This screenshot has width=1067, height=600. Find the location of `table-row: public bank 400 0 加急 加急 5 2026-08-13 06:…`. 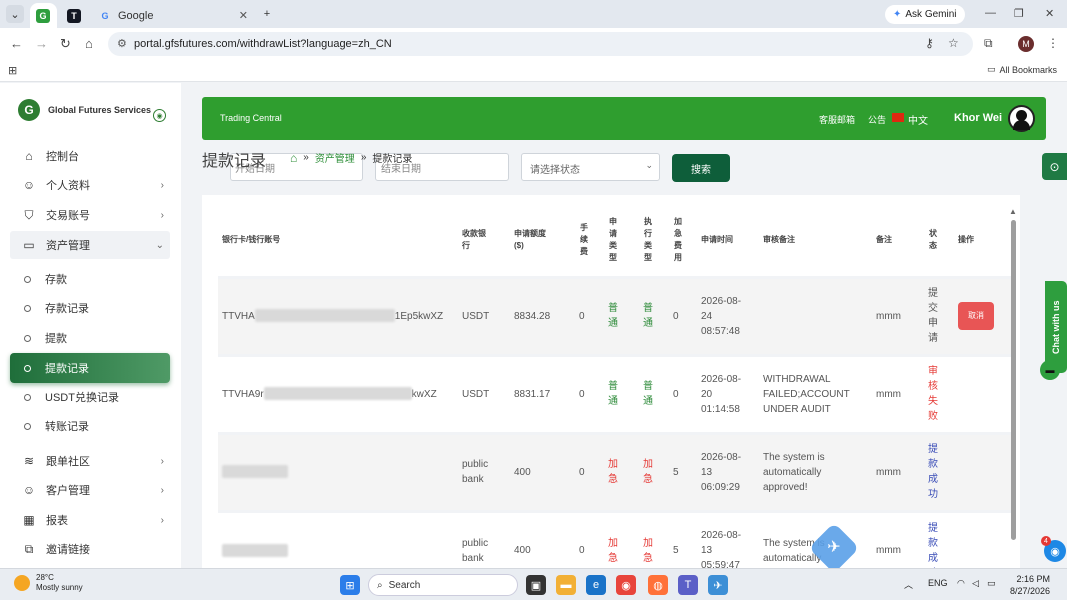

table-row: public bank 400 0 加急 加急 5 2026-08-13 06:… is located at coordinates (614, 471).